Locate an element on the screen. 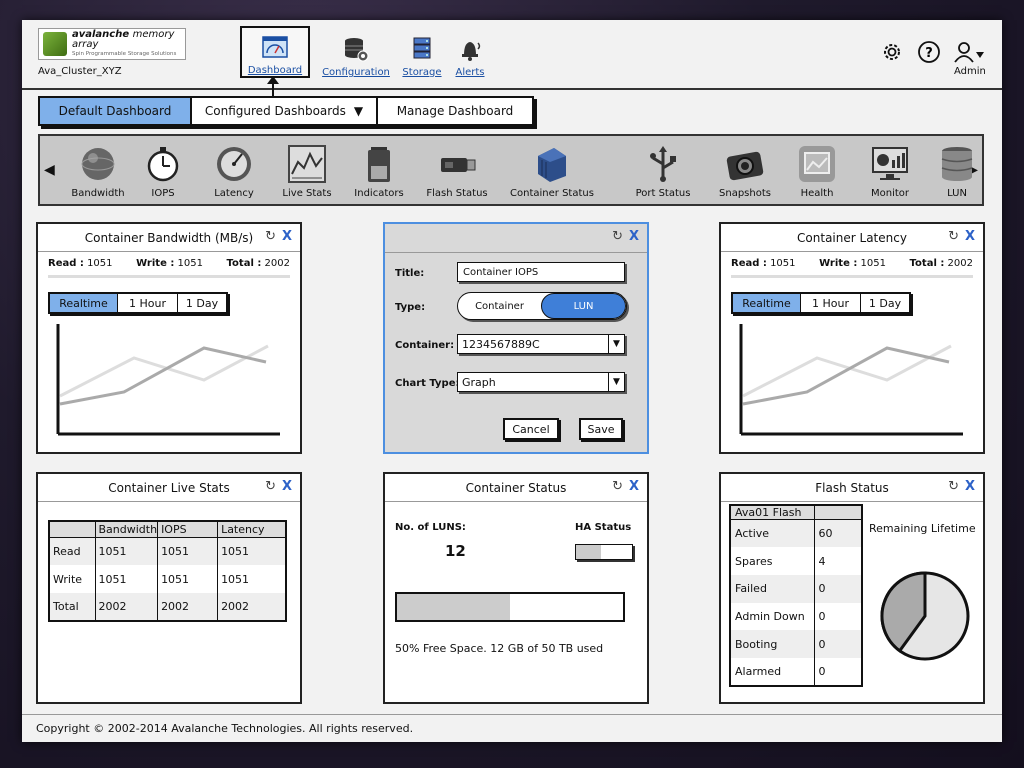  tab-default-dashboard: Default Dashboard is located at coordinates (116, 111).